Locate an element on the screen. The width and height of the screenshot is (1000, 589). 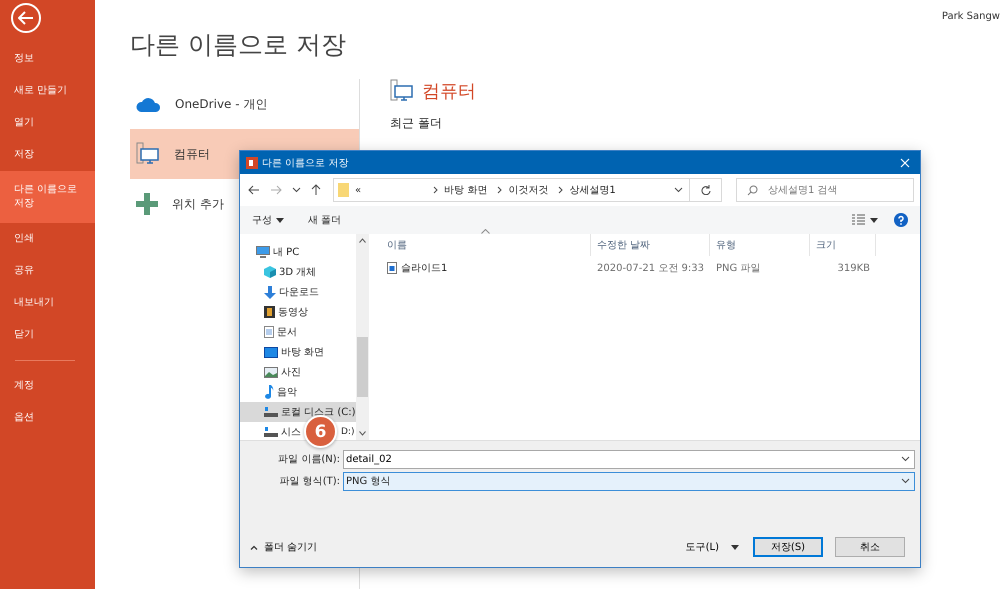
dialog-title: 다른 이름으로 저장 is located at coordinates (305, 163).